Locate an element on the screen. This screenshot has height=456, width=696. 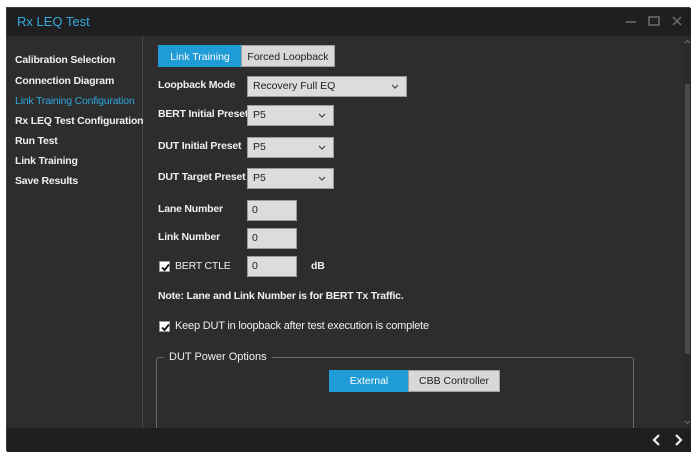
sidebar-item-rx-leq-test-configuration: Rx LEQ Test Configuration is located at coordinates (79, 121).